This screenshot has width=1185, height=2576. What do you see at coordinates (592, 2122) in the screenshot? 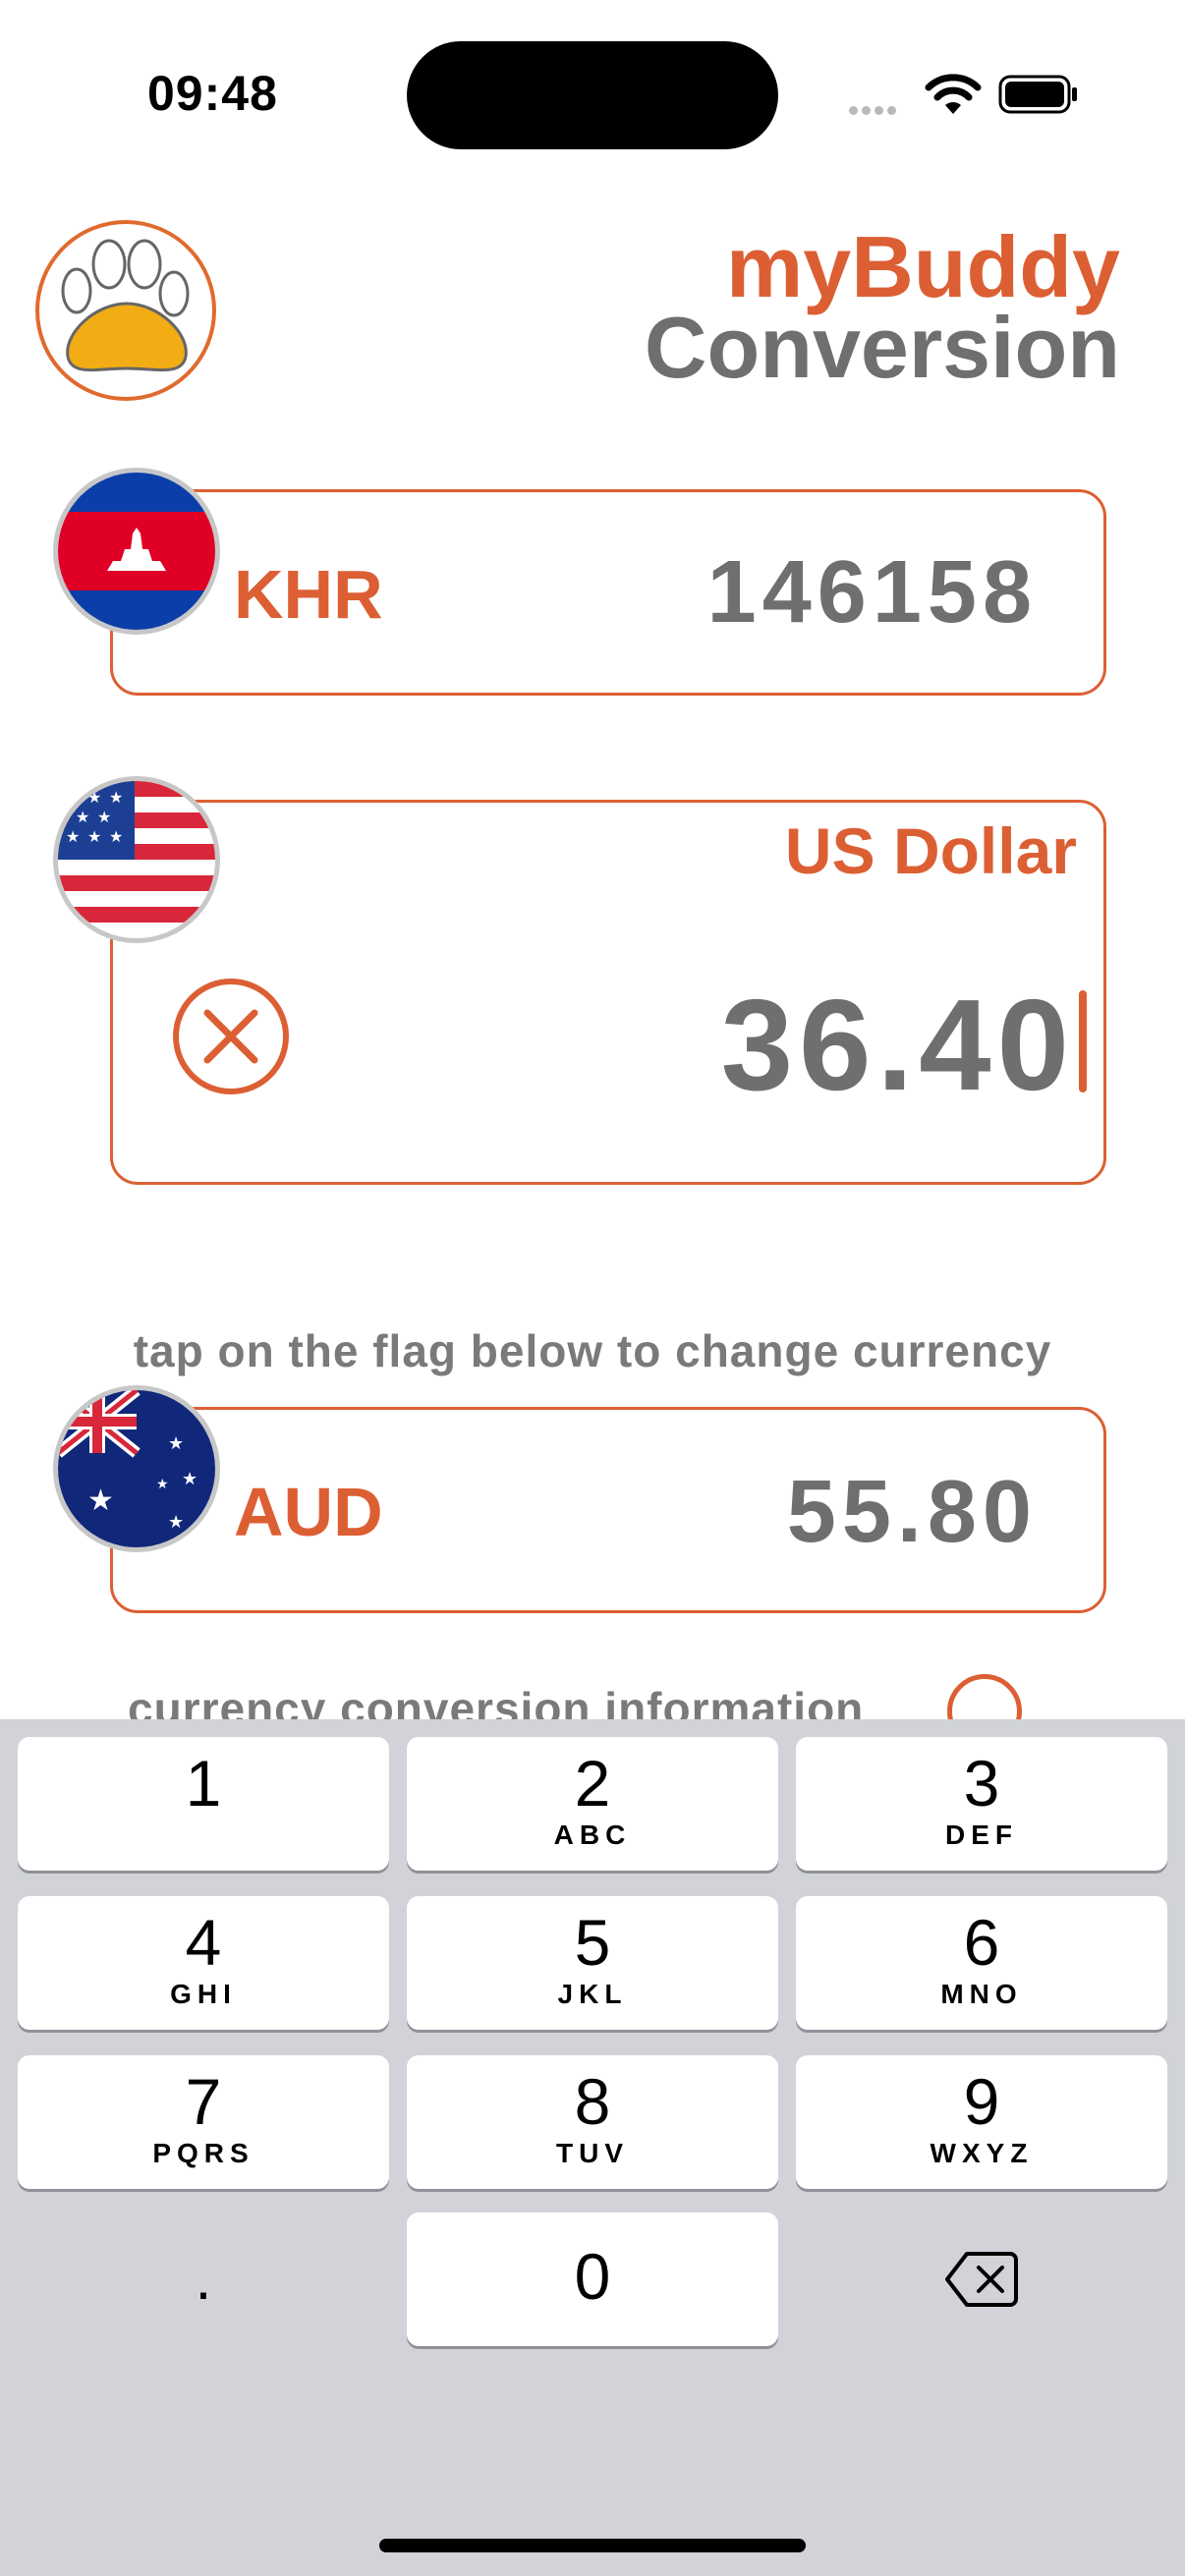
I see `key-8: 8 TUV` at bounding box center [592, 2122].